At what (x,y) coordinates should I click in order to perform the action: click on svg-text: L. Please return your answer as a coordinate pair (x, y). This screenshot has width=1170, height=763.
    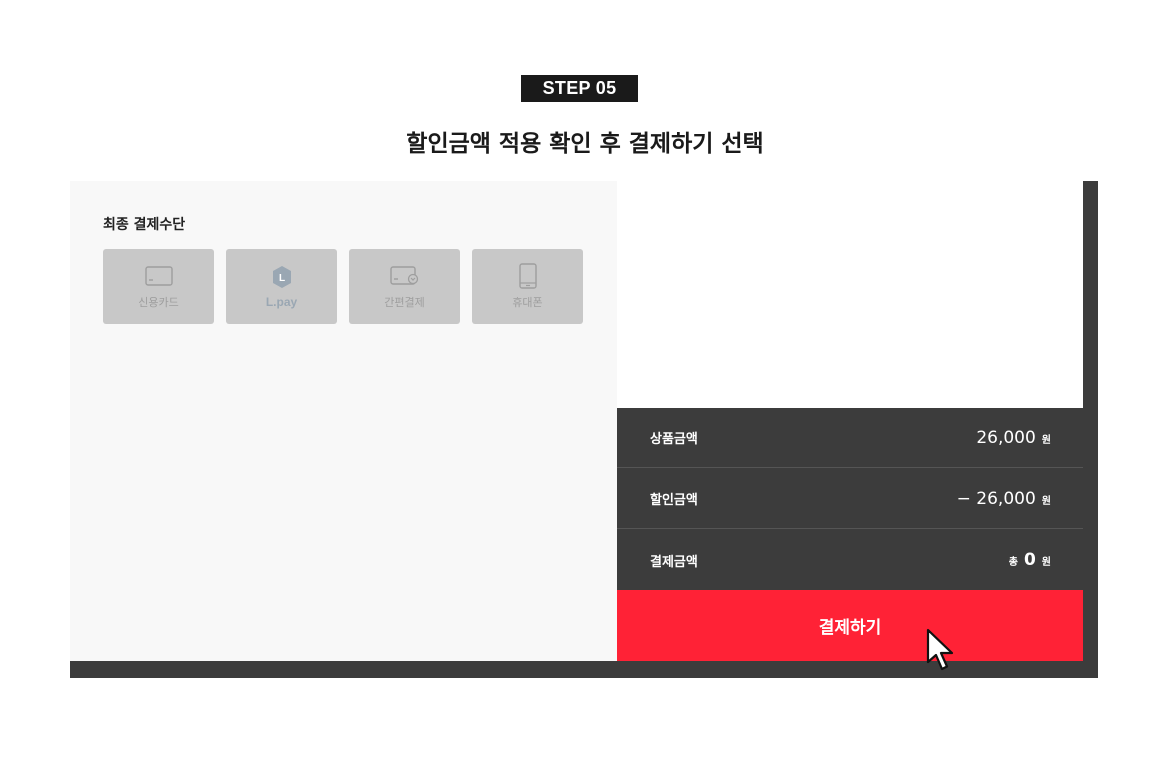
    Looking at the image, I should click on (281, 278).